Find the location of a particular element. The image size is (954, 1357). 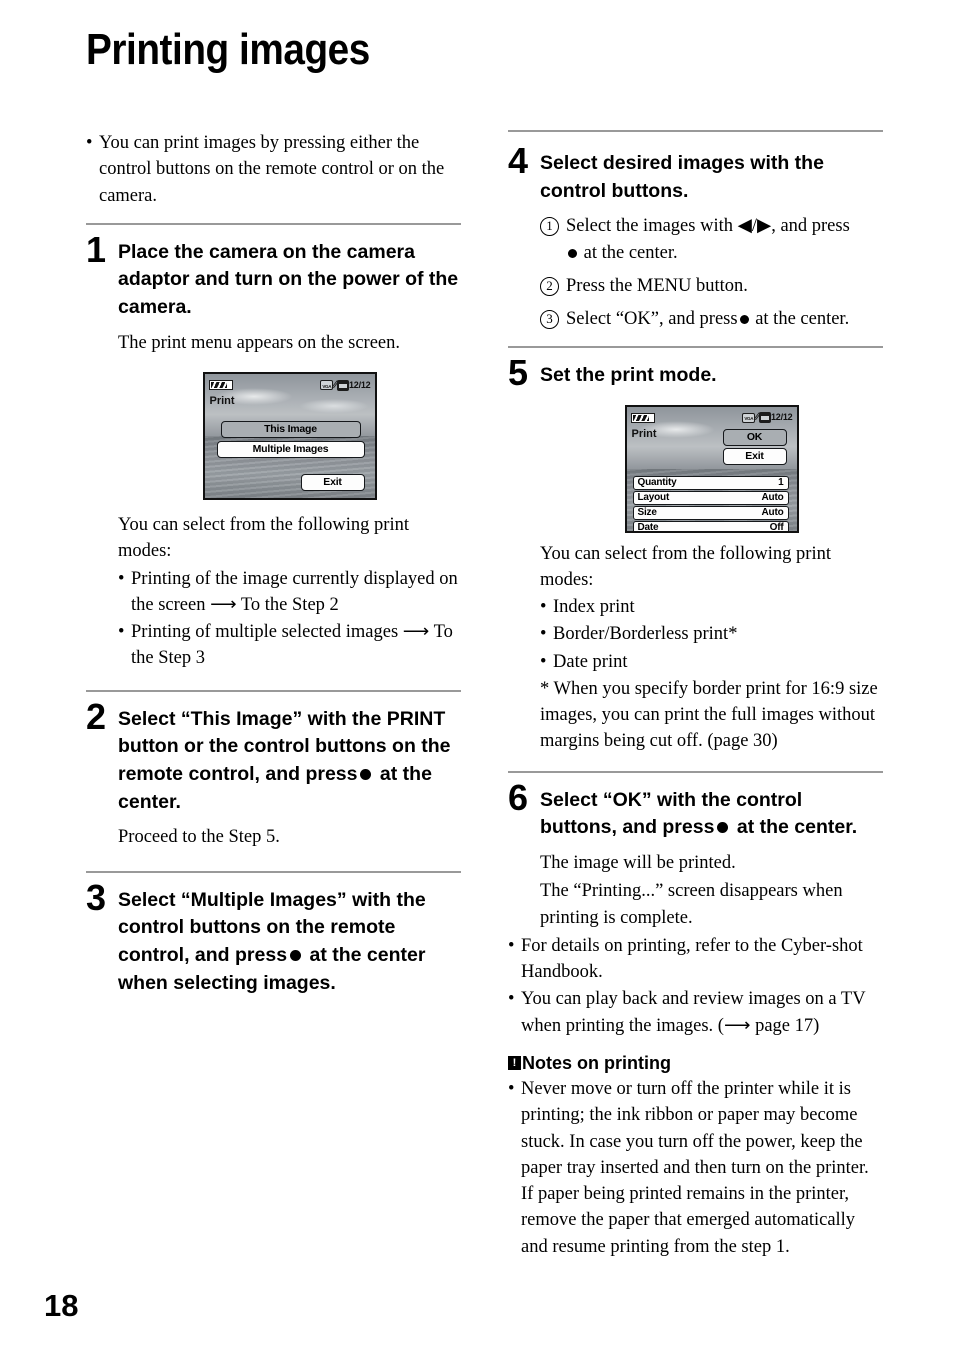

lcd-setting-quantity: Quantity 1 is located at coordinates (710, 482).